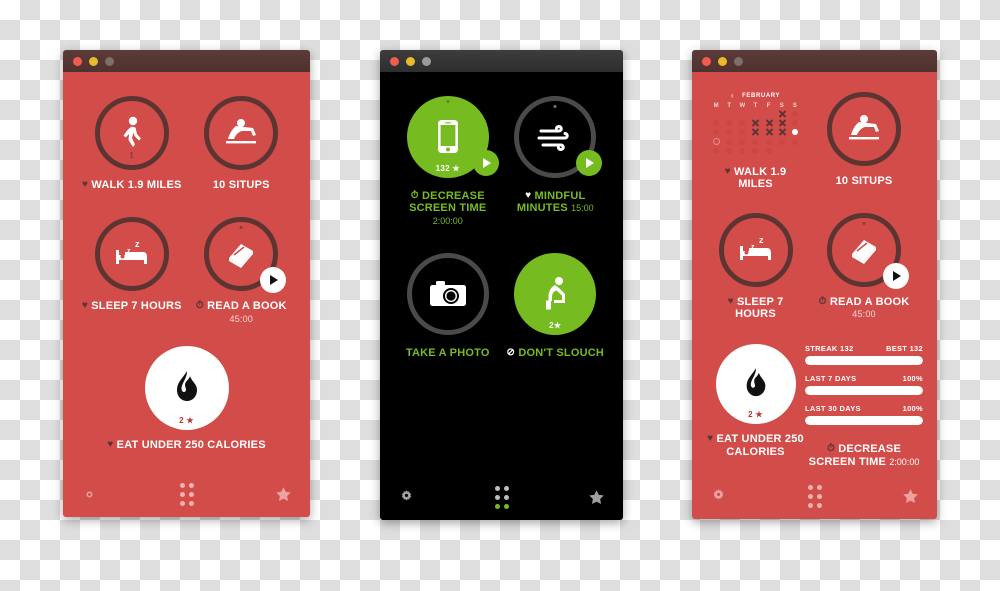 Image resolution: width=1000 pixels, height=591 pixels. What do you see at coordinates (755, 308) in the screenshot?
I see `habit-label: ♥ SLEEP 7 HOURS` at bounding box center [755, 308].